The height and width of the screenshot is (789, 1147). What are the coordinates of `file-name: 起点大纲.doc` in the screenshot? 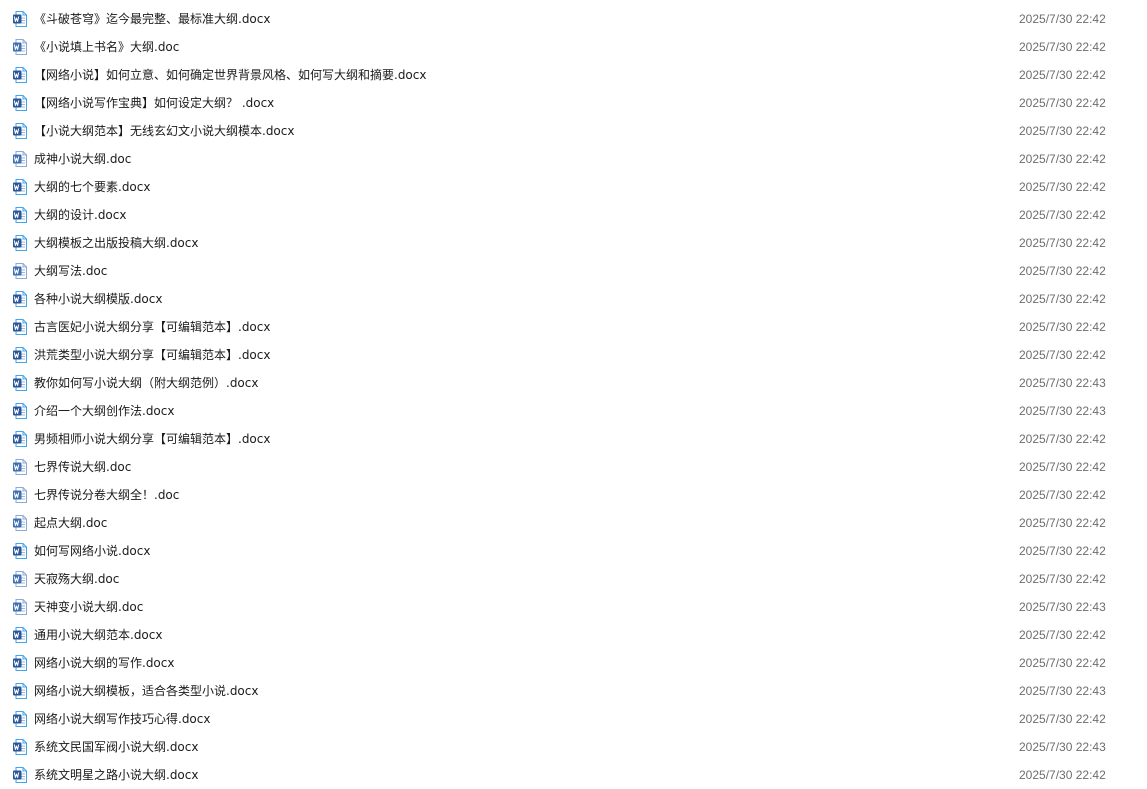 It's located at (70, 523).